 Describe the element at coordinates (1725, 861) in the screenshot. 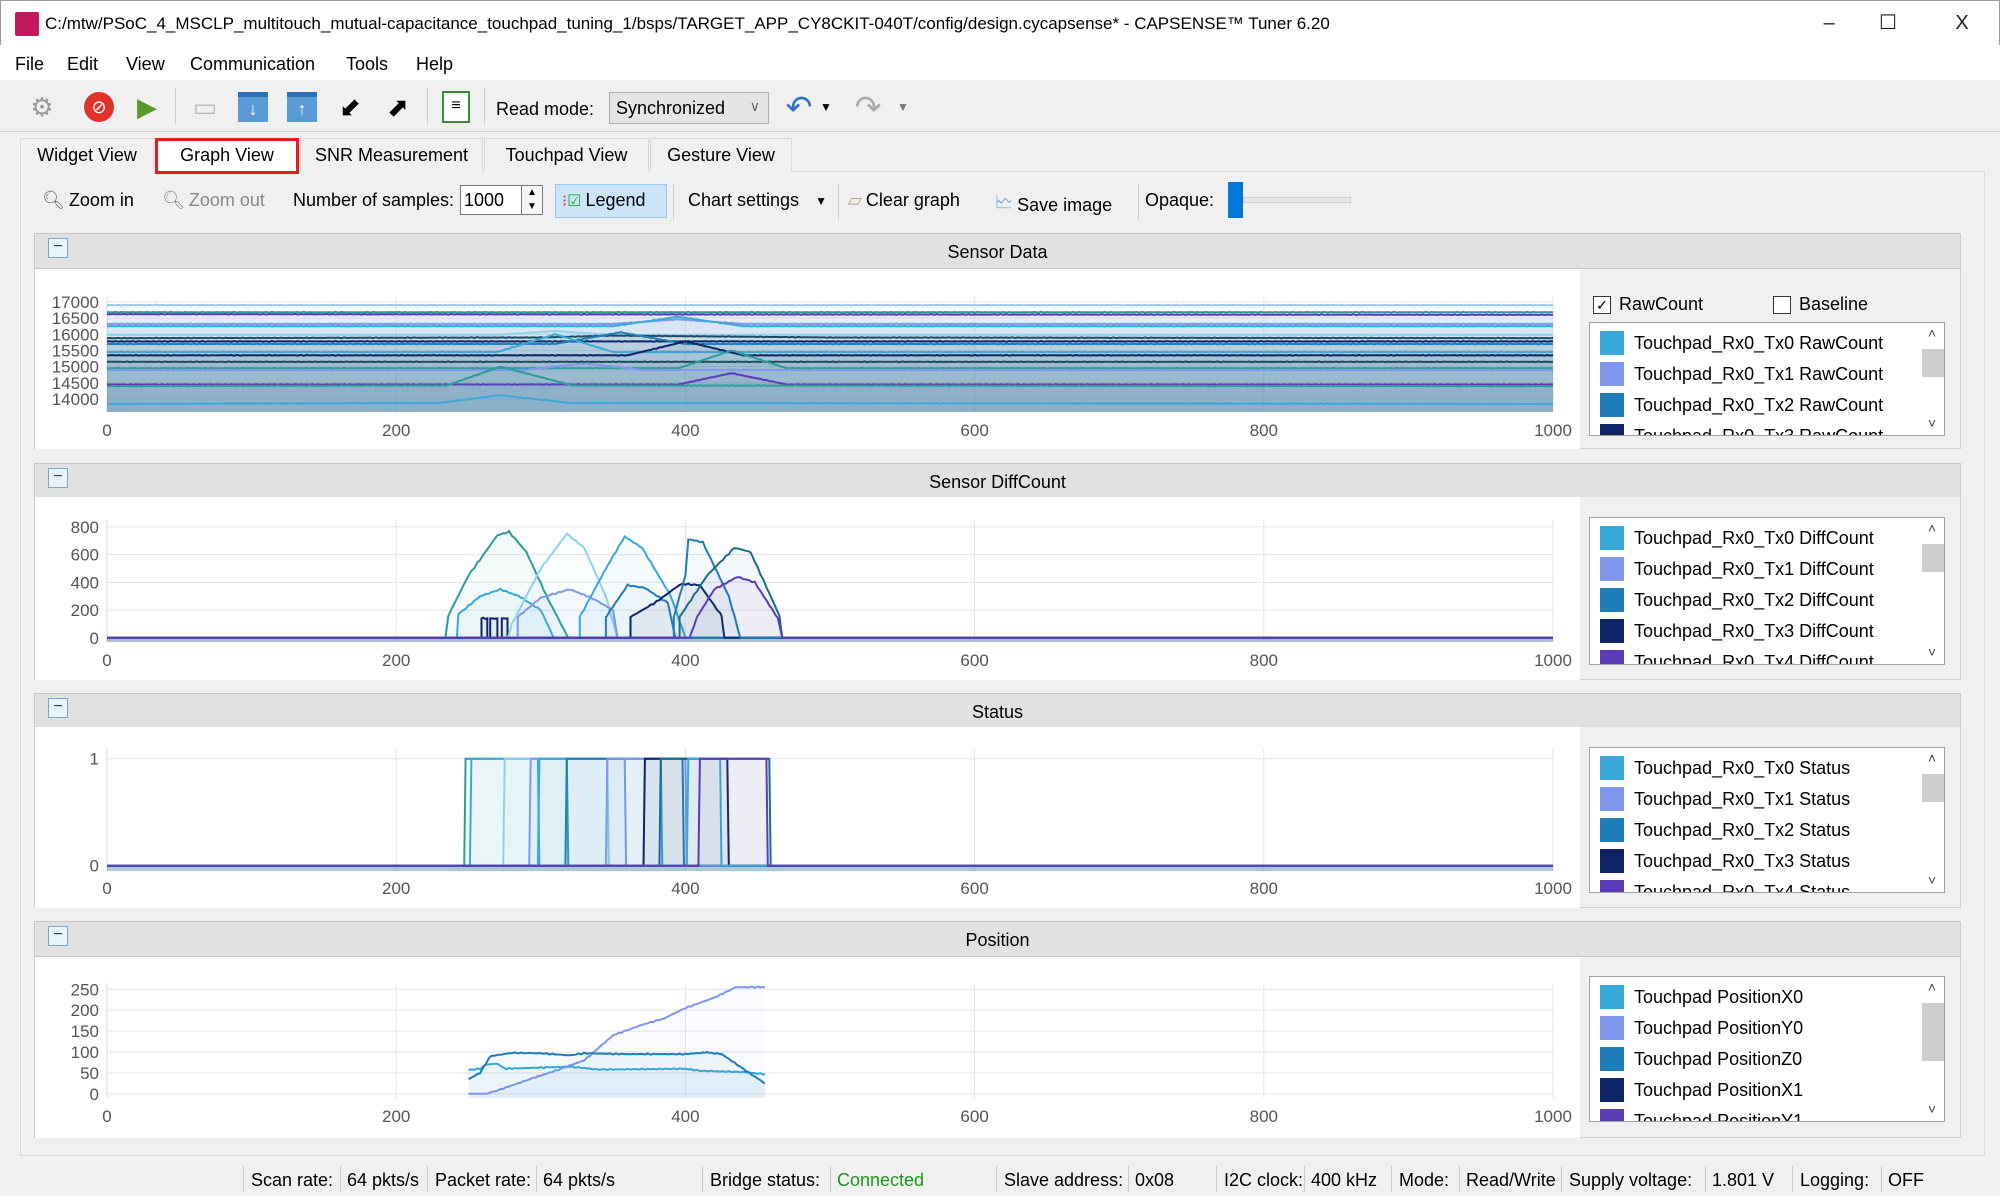

I see `legend-item: Touchpad_Rx0_Tx3 Status` at that location.